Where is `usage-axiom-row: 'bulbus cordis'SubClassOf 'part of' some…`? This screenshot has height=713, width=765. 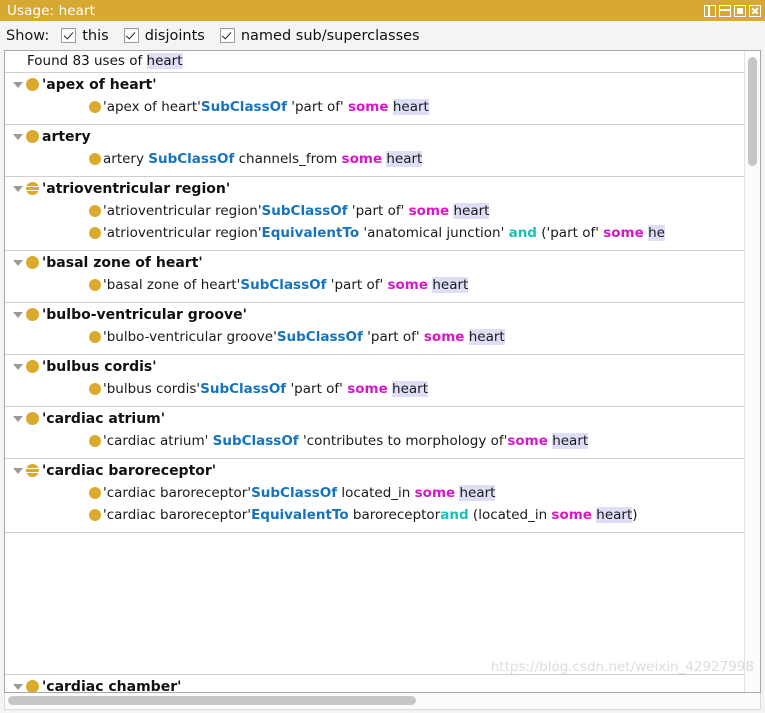
usage-axiom-row: 'bulbus cordis'SubClassOf 'part of' some… is located at coordinates (382, 389).